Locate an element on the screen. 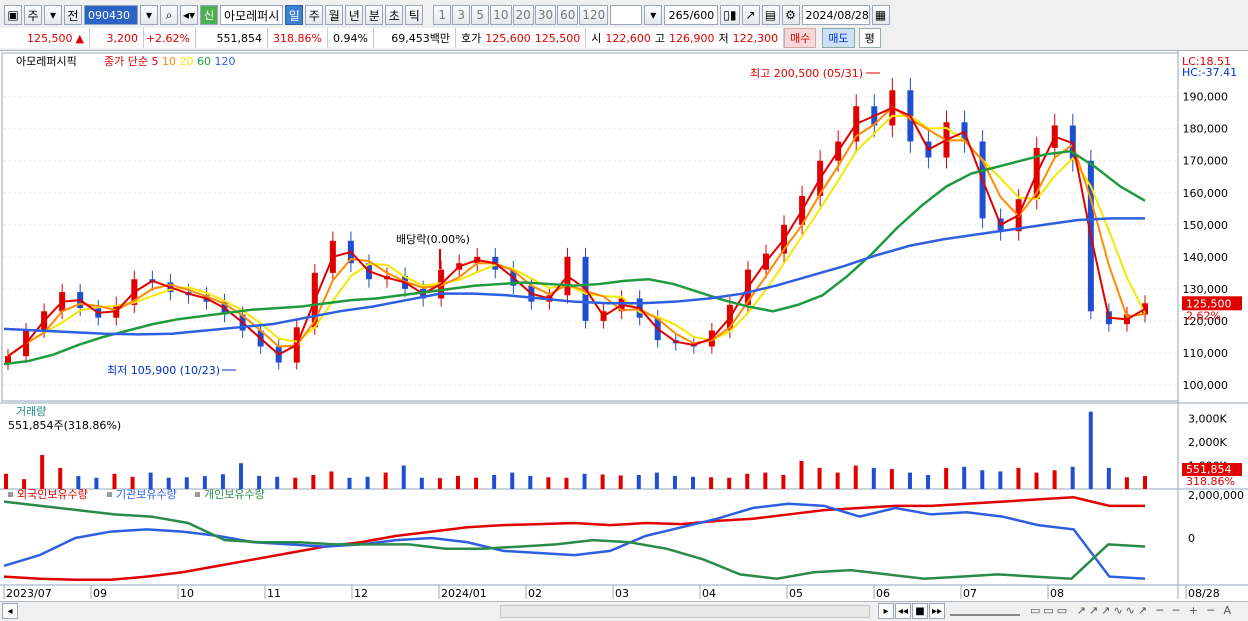 This screenshot has height=621, width=1248. tab-prev: 전 is located at coordinates (73, 15).